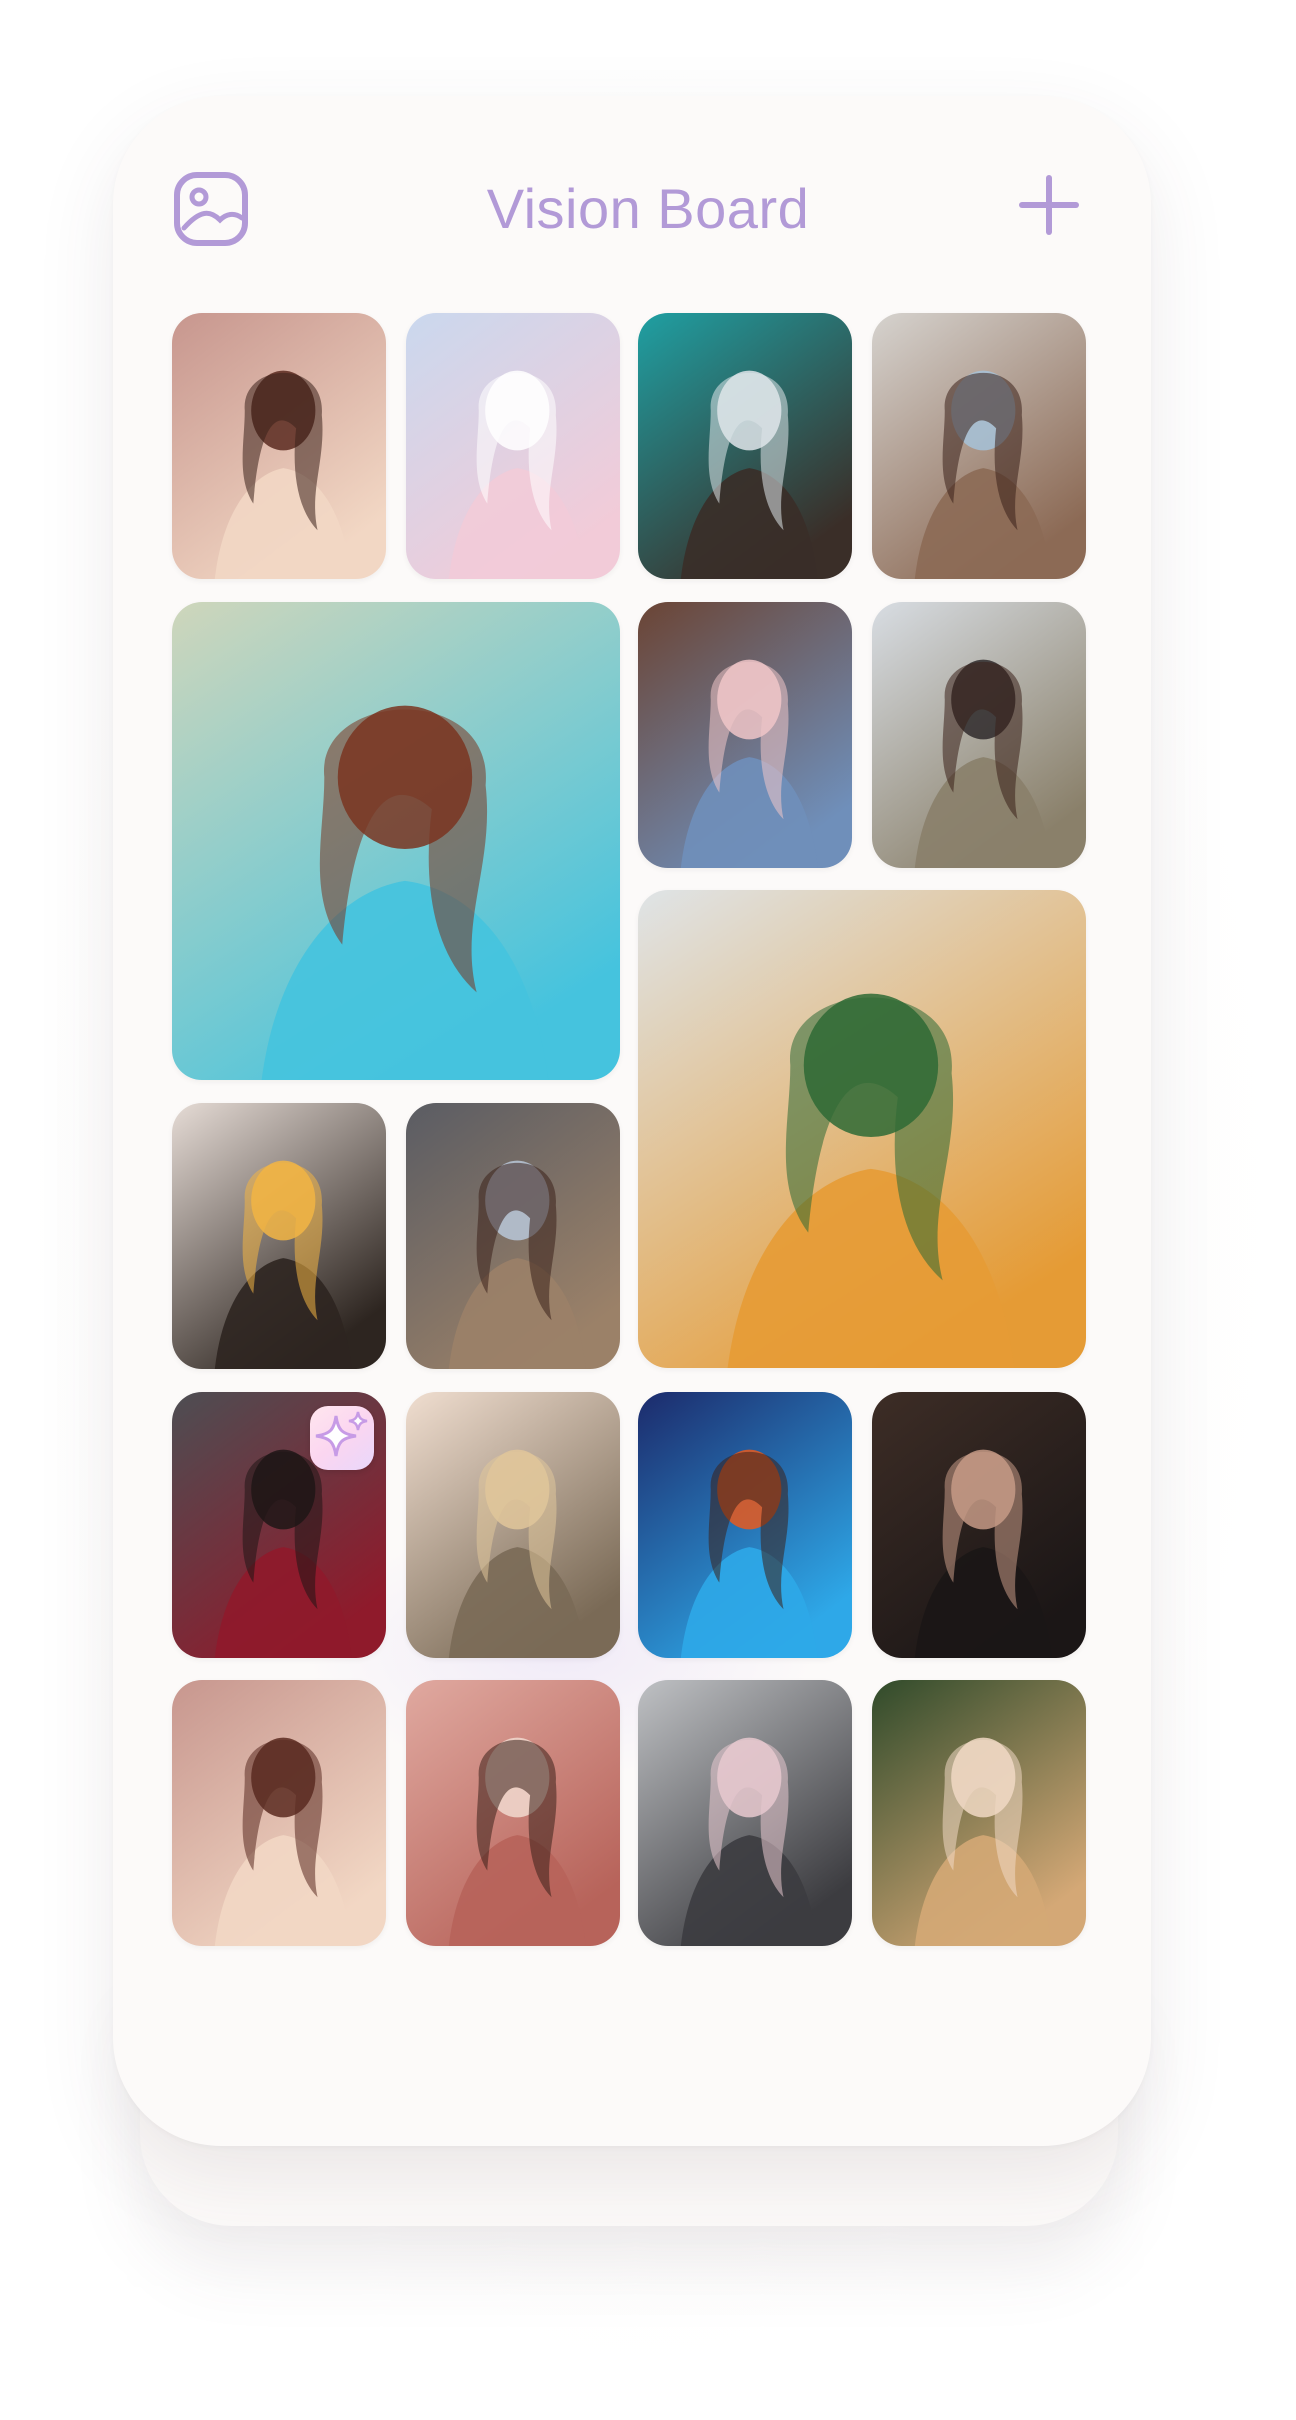 The width and height of the screenshot is (1296, 2420). I want to click on photo-woman-black-hat, so click(979, 1525).